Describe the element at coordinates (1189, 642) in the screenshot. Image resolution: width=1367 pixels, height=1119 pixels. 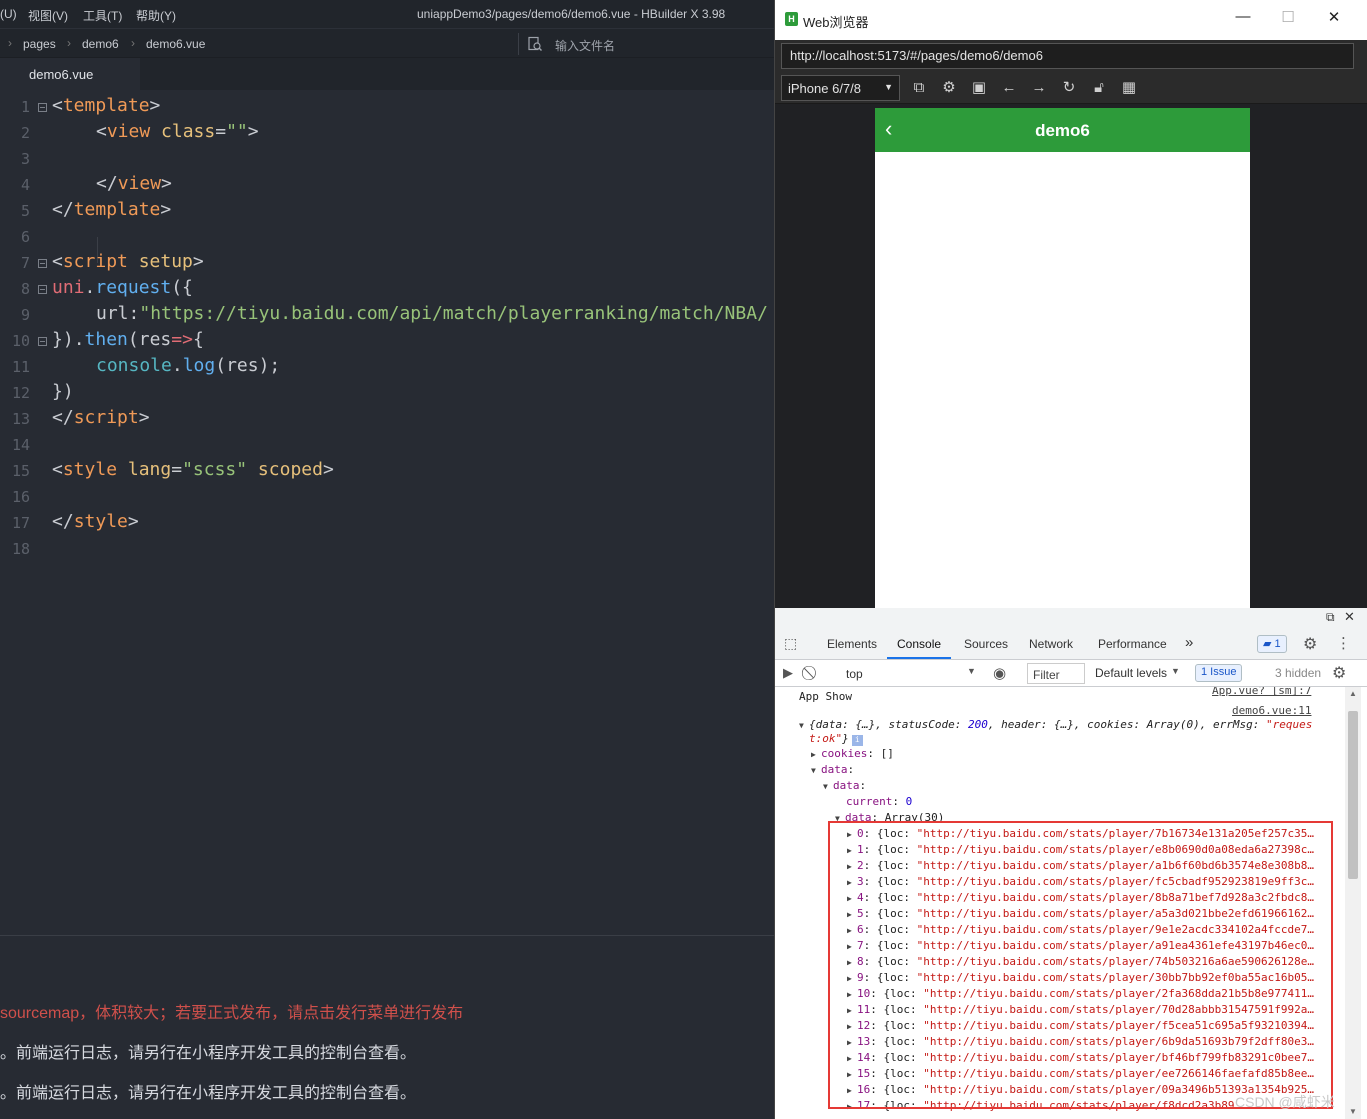
I see `more-tabs-icon: »` at that location.